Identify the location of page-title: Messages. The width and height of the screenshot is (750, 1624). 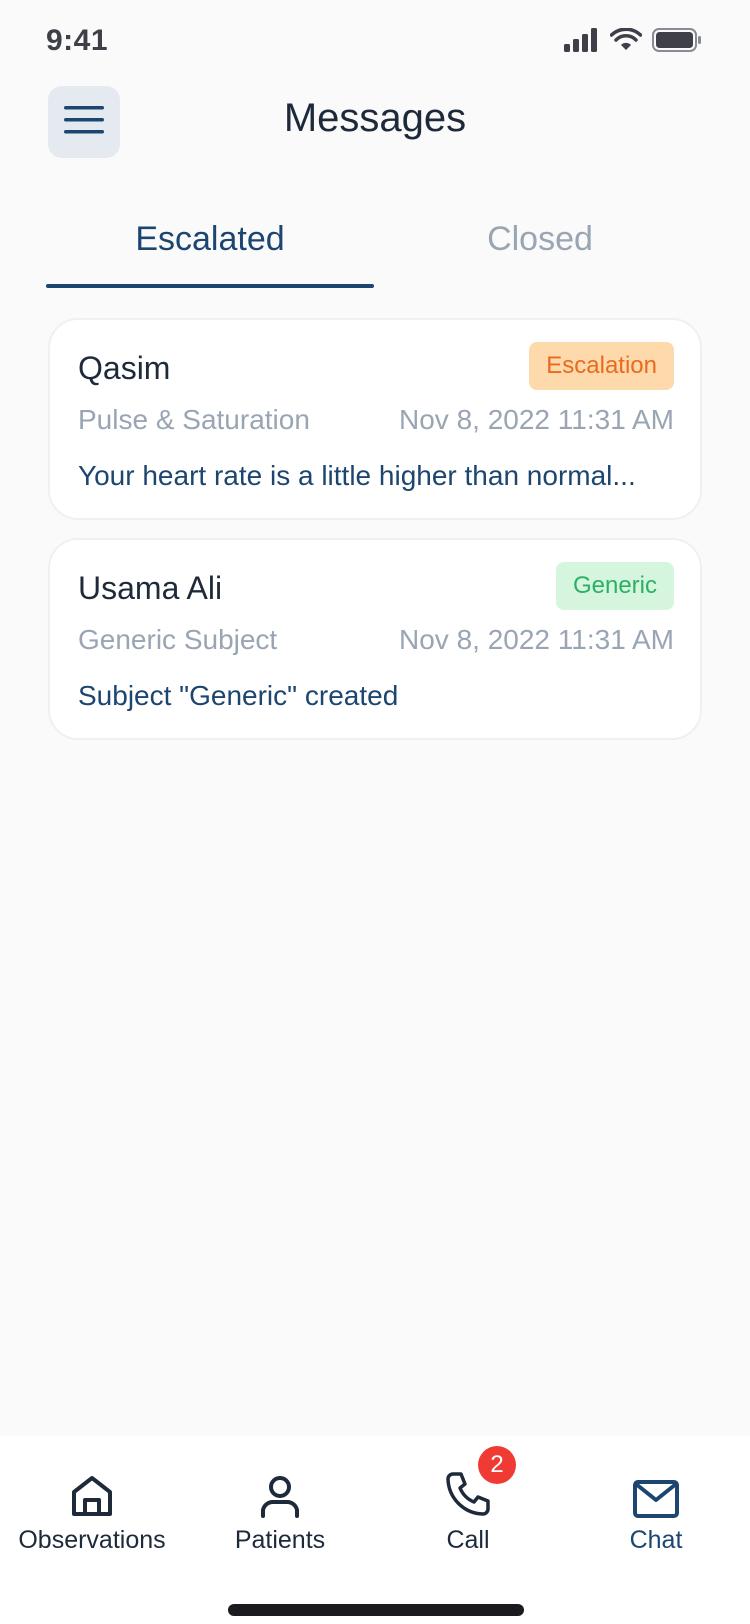
(375, 118).